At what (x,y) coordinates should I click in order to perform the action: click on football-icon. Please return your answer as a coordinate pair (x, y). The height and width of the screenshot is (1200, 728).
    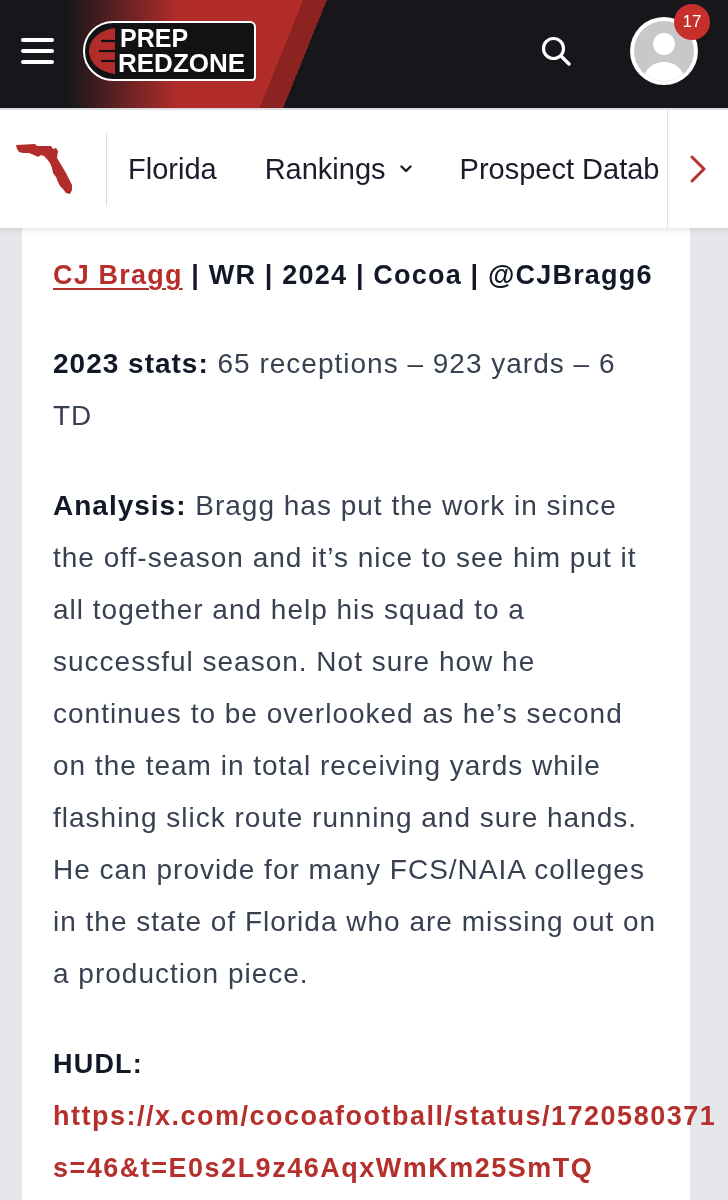
    Looking at the image, I should click on (102, 51).